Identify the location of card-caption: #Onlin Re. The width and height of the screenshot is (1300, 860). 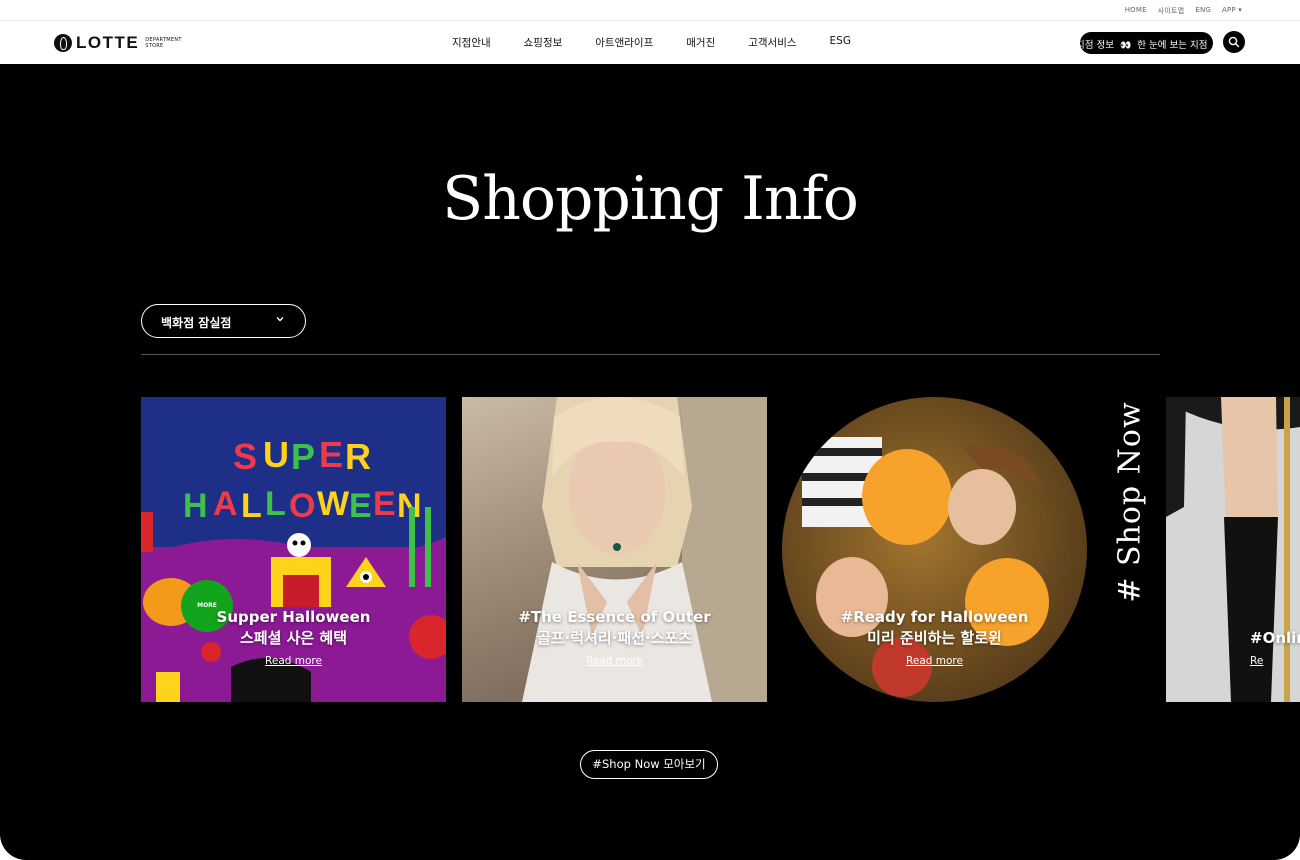
(1275, 648).